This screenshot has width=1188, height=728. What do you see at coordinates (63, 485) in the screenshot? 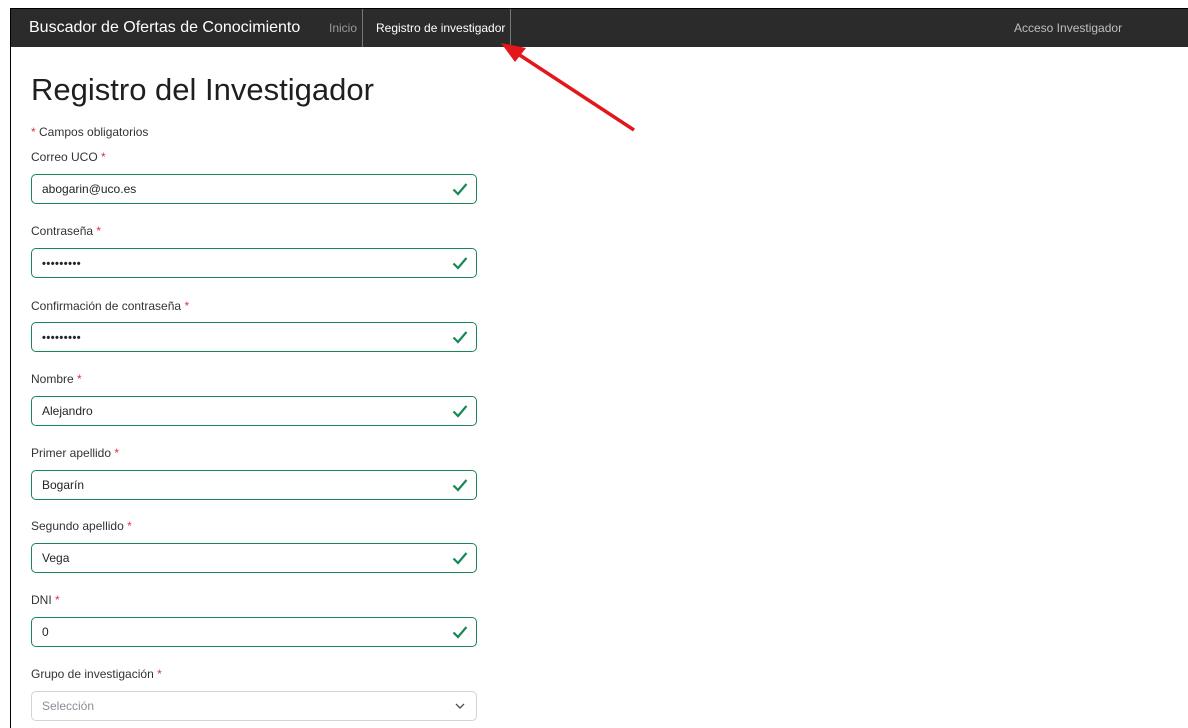
I see `field-value: Bogarín` at bounding box center [63, 485].